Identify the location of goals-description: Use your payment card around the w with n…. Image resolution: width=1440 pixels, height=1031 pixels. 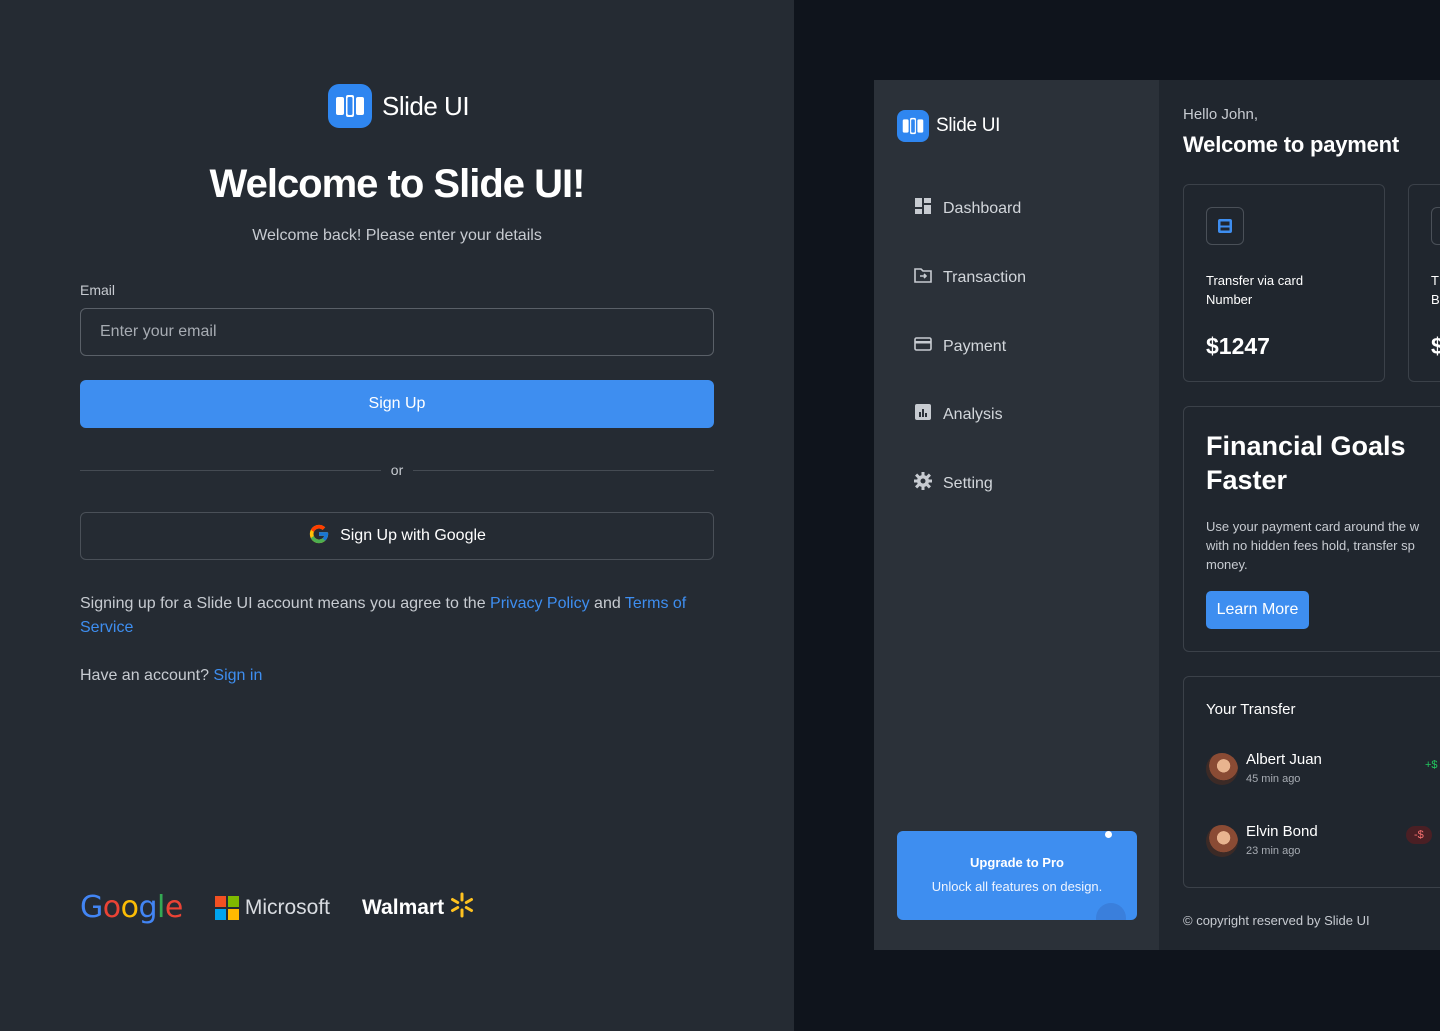
(1323, 545).